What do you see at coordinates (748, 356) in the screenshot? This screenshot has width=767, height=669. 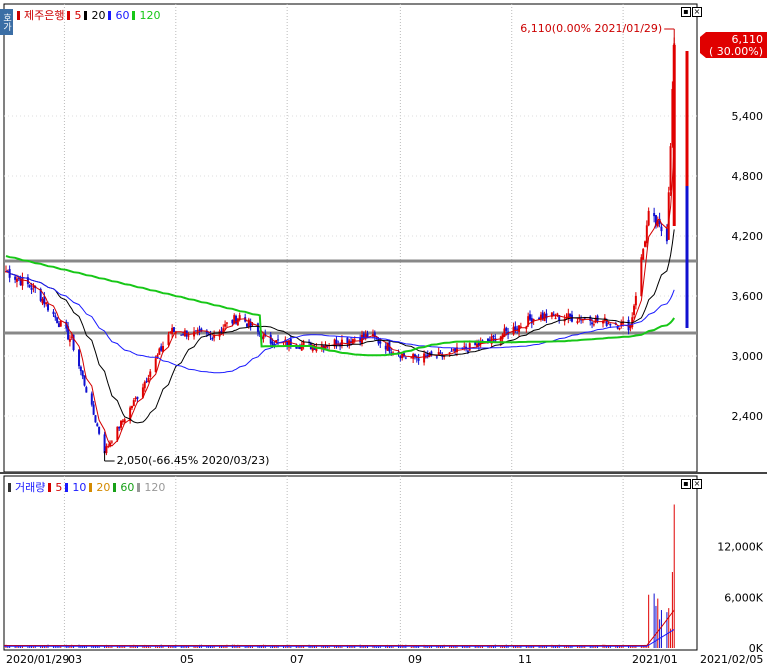 I see `price-y-tick: 3,000` at bounding box center [748, 356].